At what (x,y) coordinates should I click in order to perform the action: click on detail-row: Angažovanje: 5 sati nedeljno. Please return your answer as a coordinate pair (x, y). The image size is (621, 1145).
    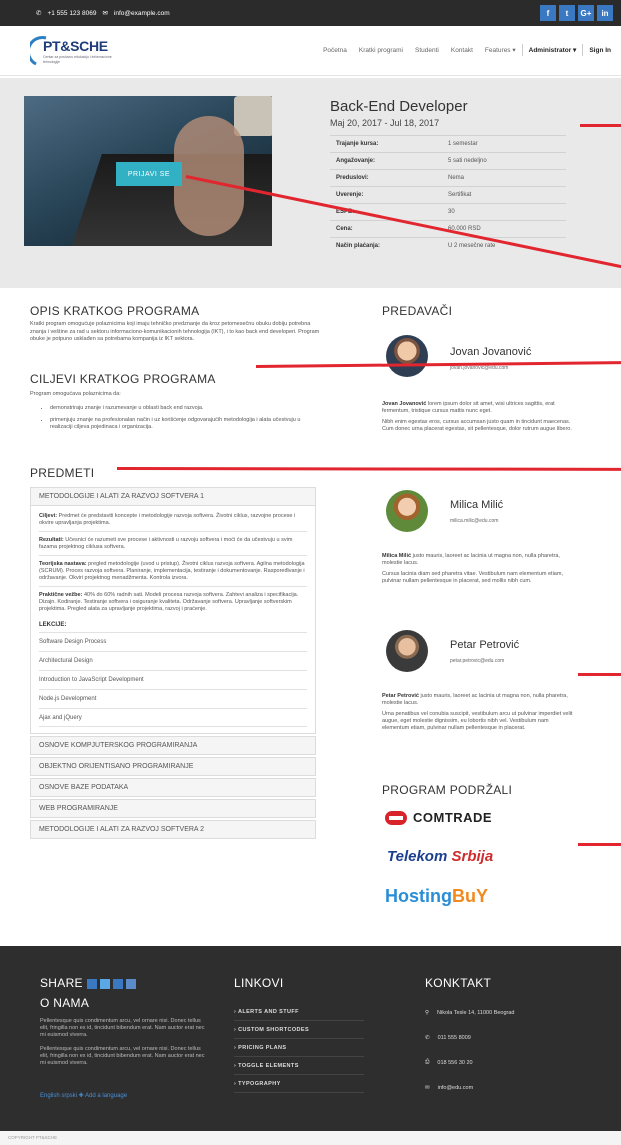
    Looking at the image, I should click on (448, 160).